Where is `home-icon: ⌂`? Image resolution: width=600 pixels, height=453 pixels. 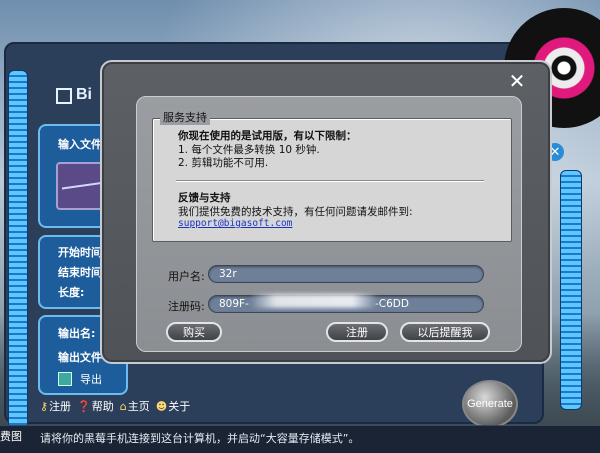
home-icon: ⌂ is located at coordinates (123, 406).